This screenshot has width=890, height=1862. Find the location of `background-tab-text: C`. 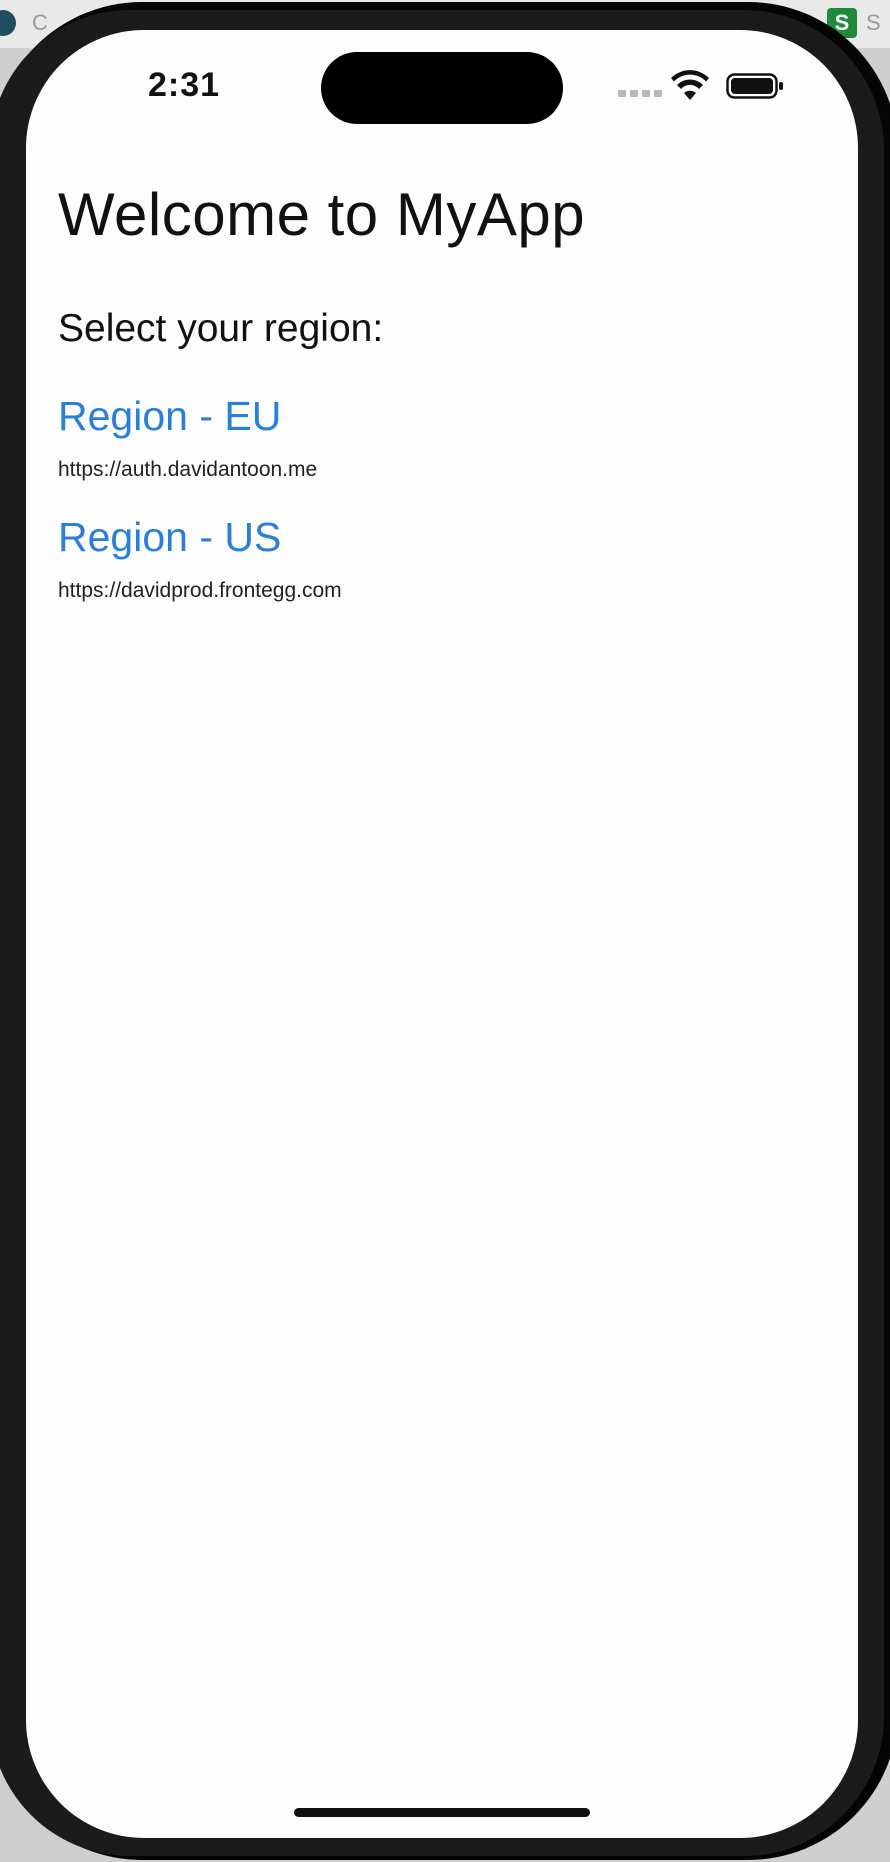

background-tab-text: C is located at coordinates (40, 22).